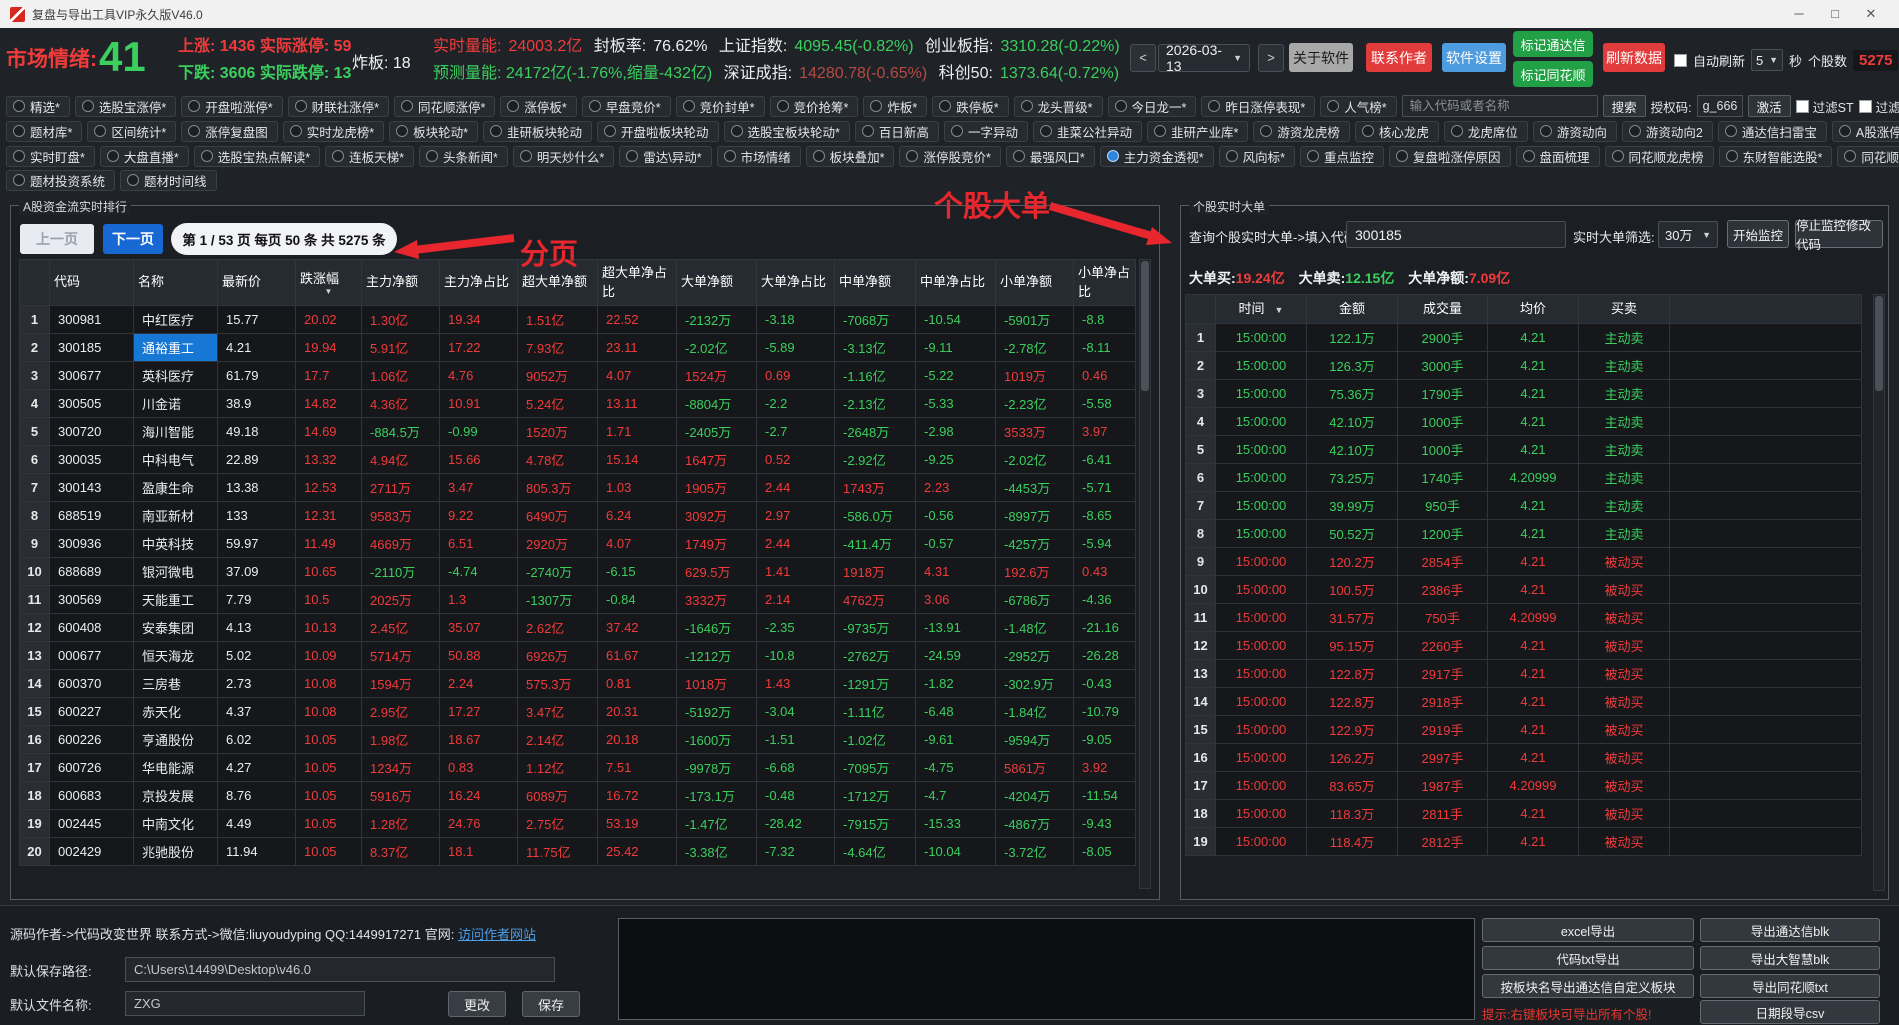  What do you see at coordinates (637, 851) in the screenshot?
I see `table-cell: 25.42` at bounding box center [637, 851].